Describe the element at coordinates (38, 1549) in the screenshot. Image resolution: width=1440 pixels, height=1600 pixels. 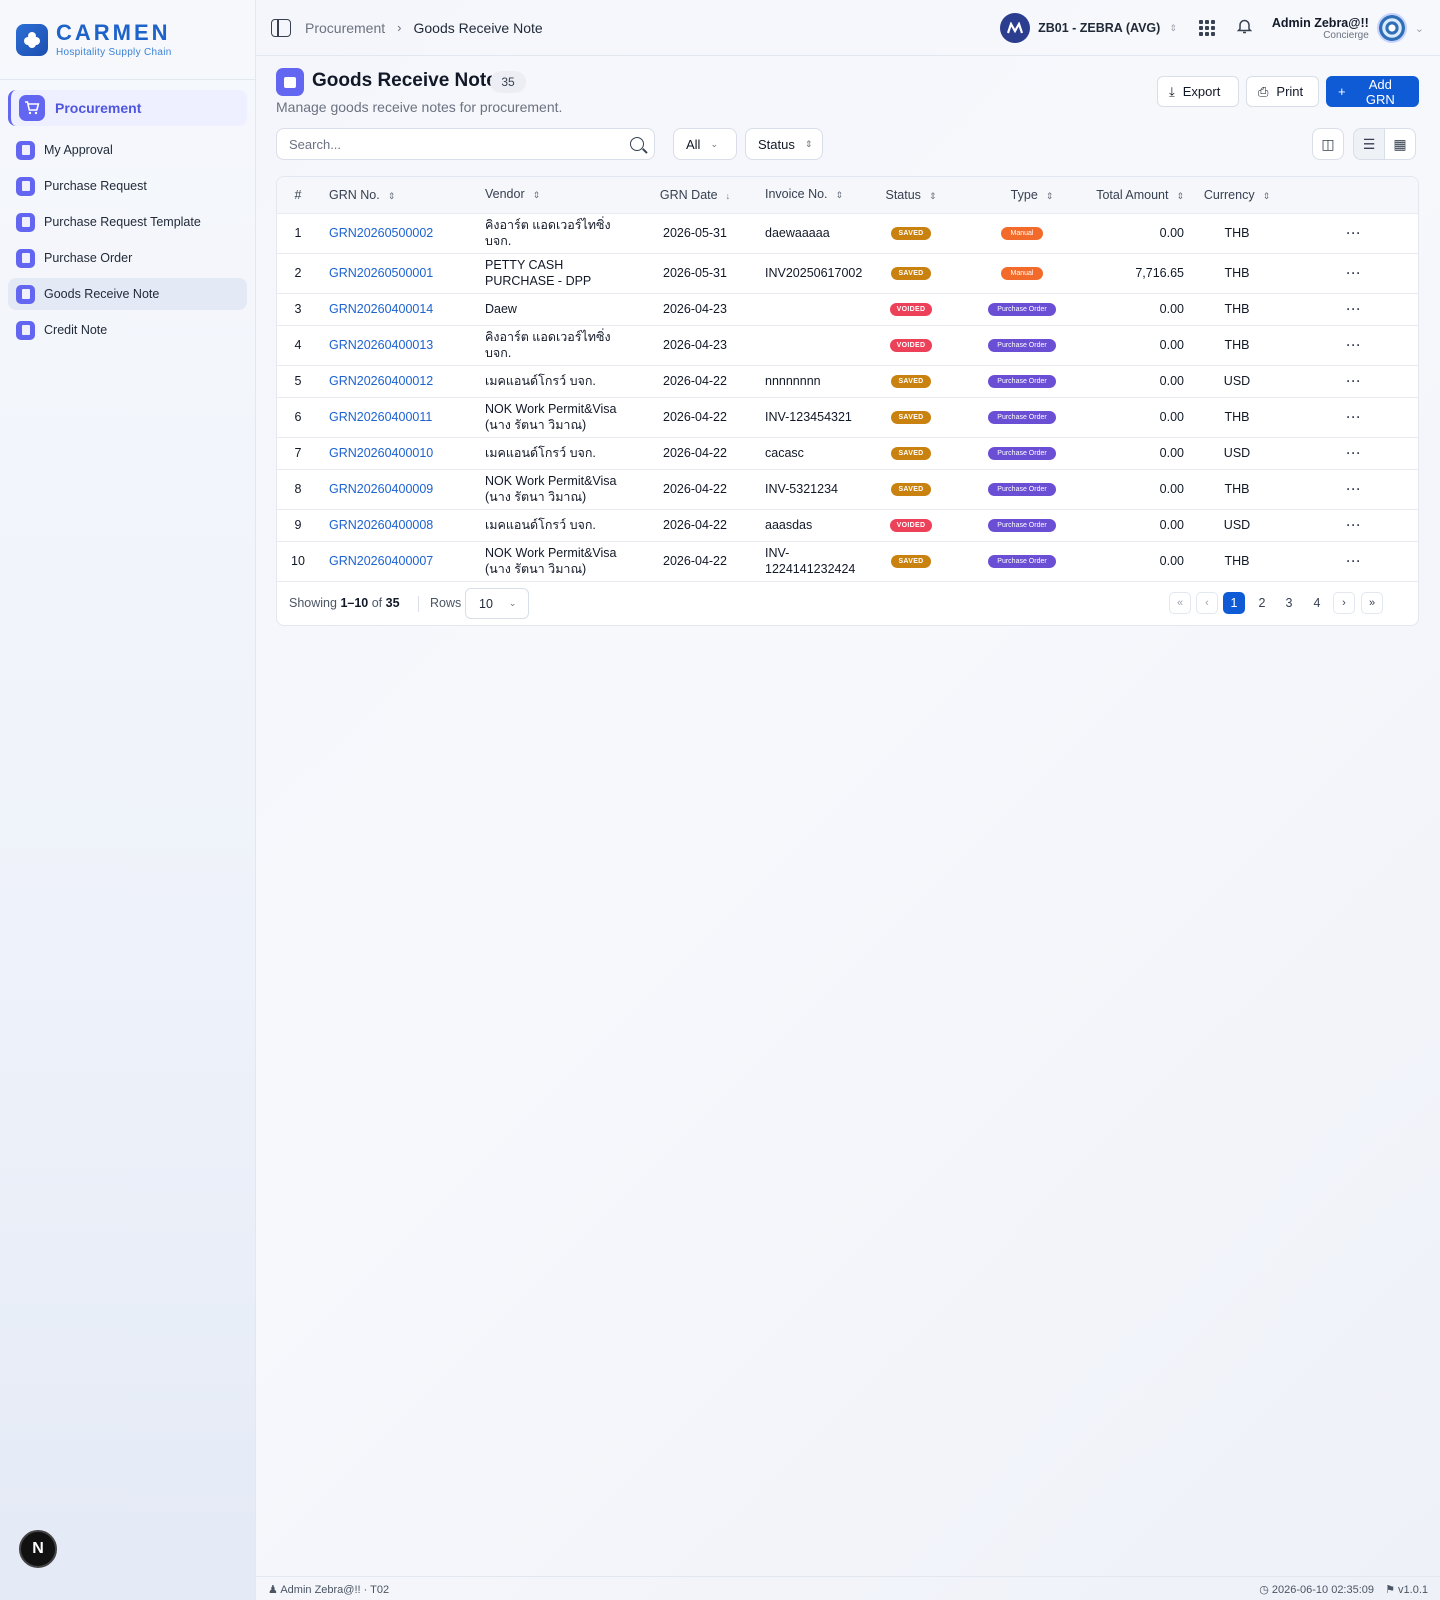
I see `dev-tools-badge: N` at that location.